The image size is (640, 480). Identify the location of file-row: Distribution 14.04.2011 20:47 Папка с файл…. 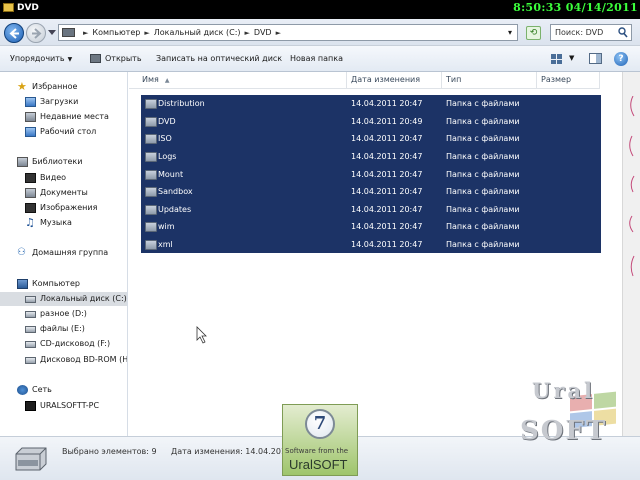
(371, 103).